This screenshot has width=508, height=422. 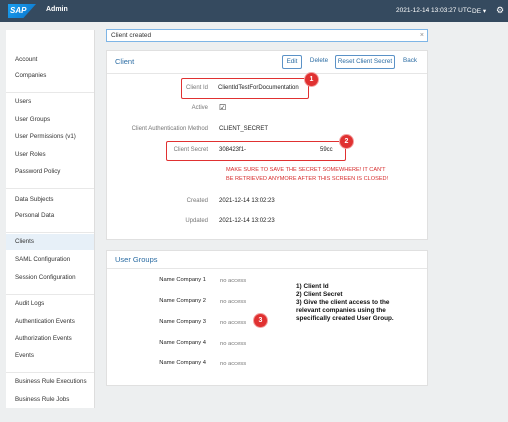 I want to click on search-value: Client created, so click(x=131, y=35).